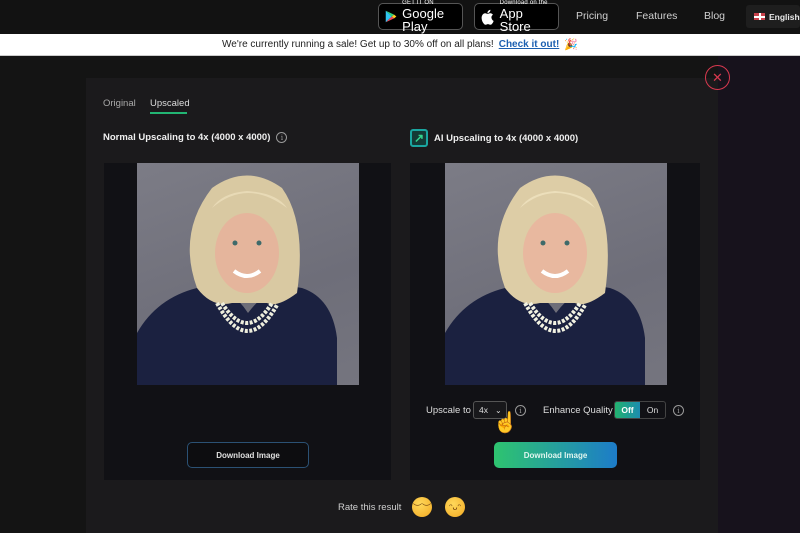  I want to click on apple-icon, so click(487, 17).